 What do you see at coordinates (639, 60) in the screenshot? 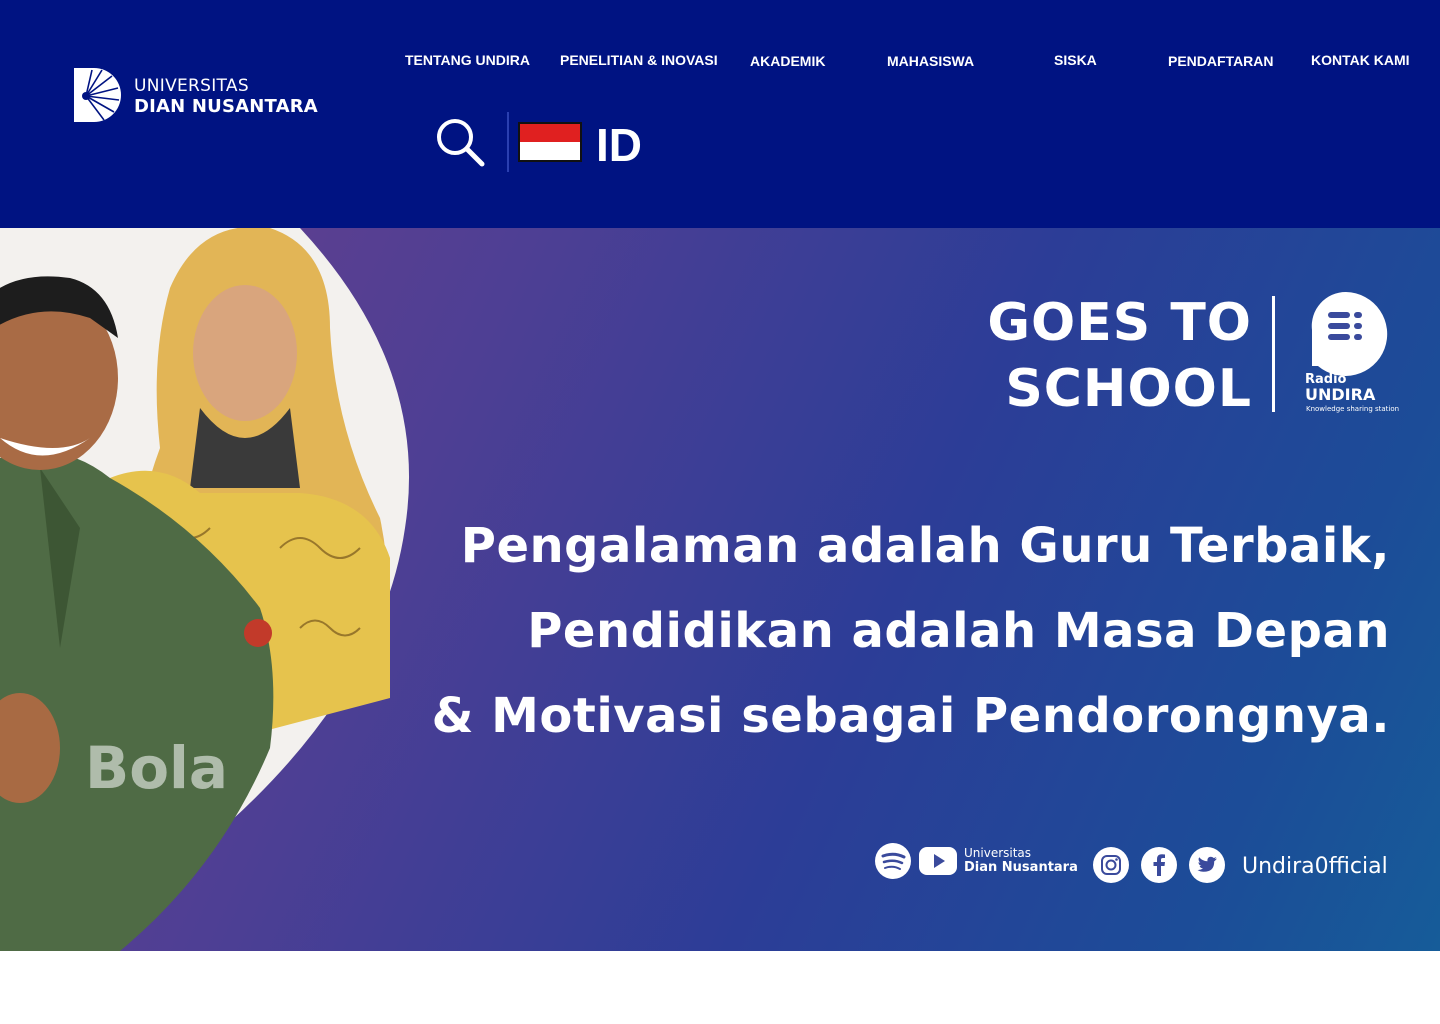
I see `nav-penelitian-inovasi: PENELITIAN & INOVASI` at bounding box center [639, 60].